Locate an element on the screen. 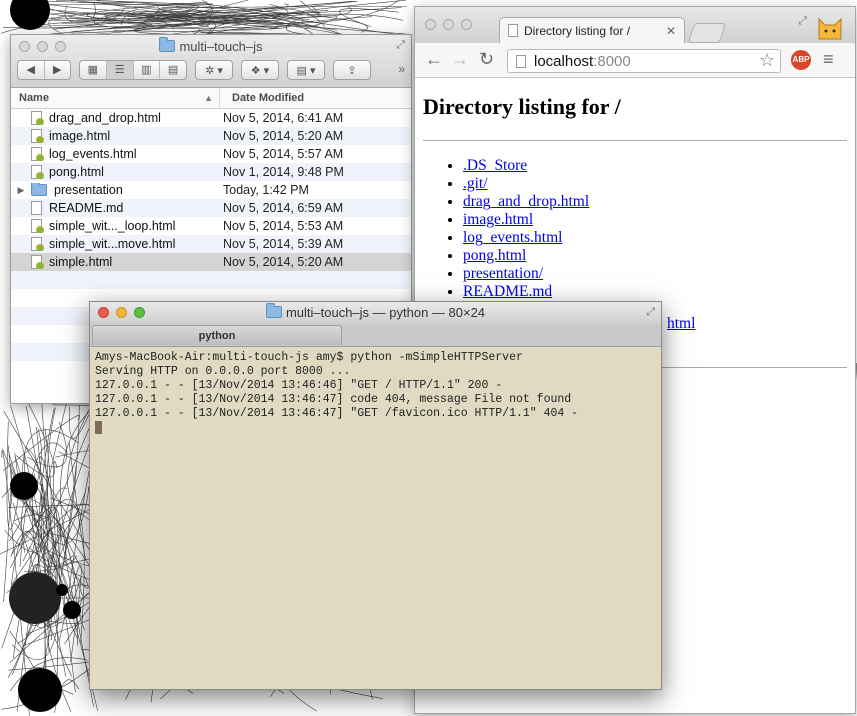  back-arrow-icon: ← is located at coordinates (434, 59).